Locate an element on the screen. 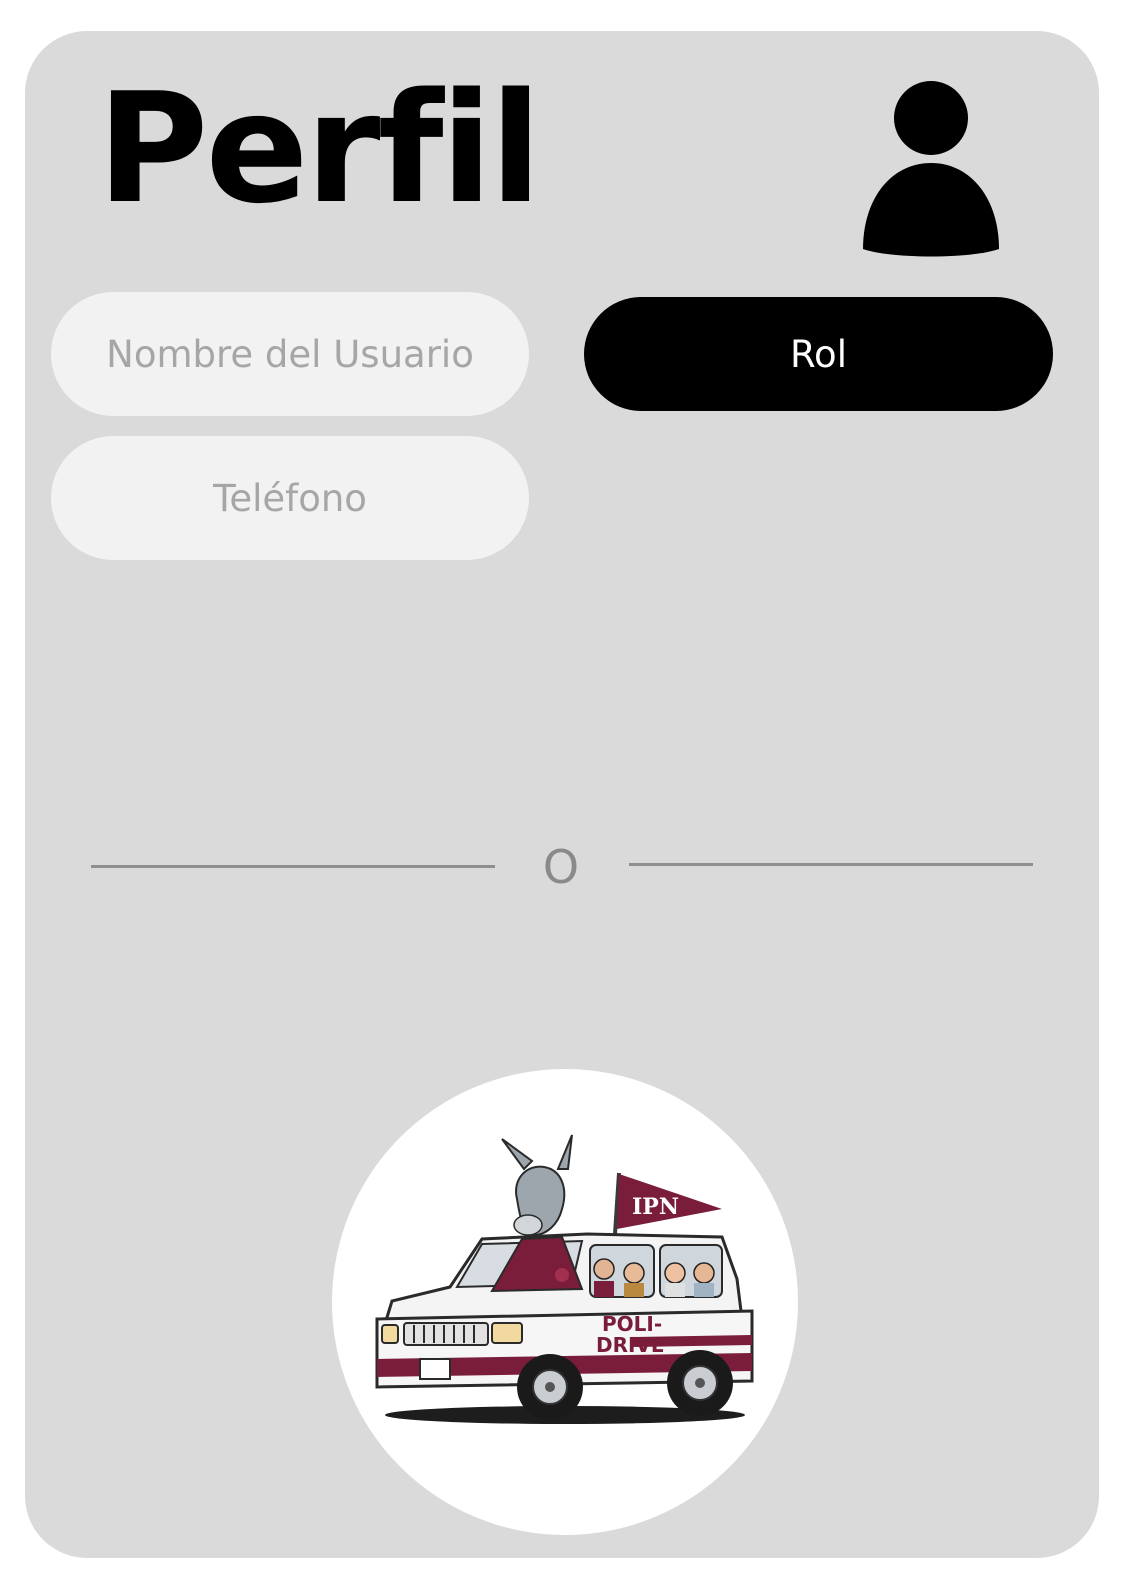 The width and height of the screenshot is (1125, 1581). role-button-label: Rol is located at coordinates (818, 354).